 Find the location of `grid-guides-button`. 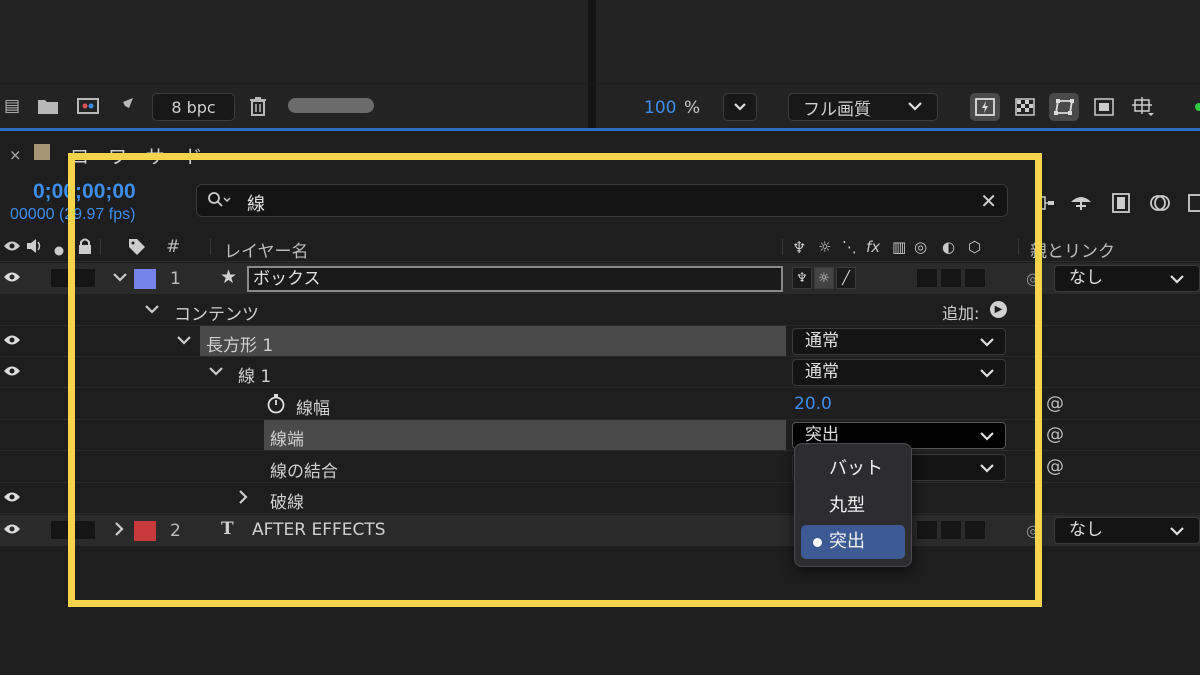

grid-guides-button is located at coordinates (1143, 107).